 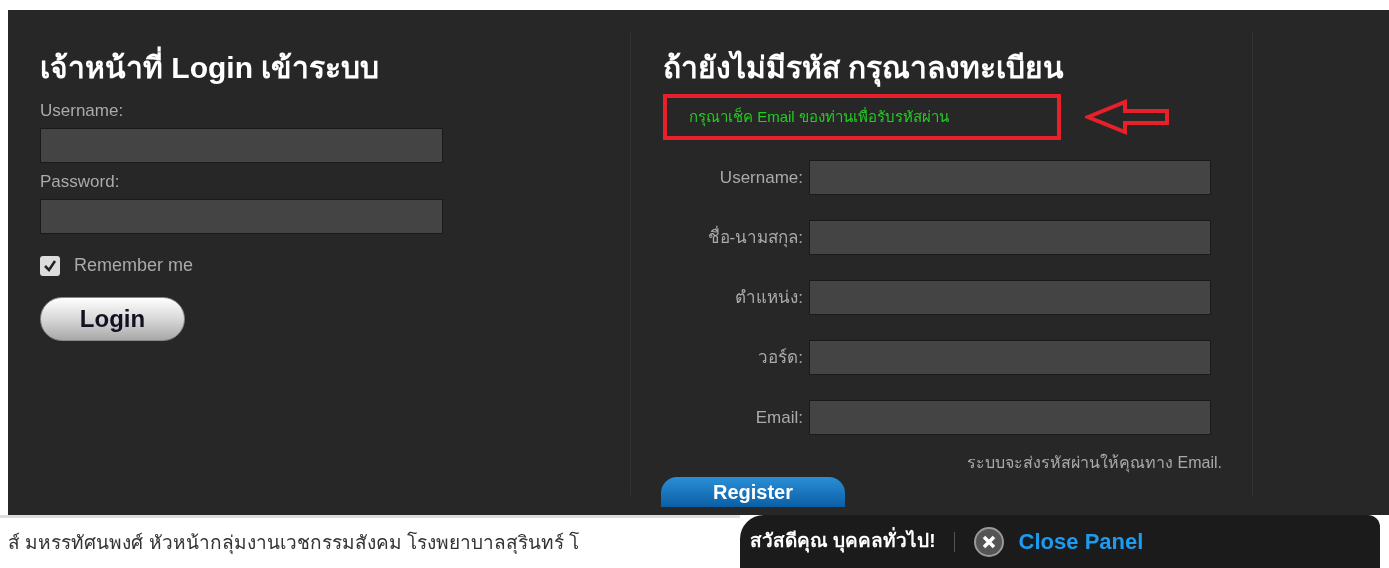 I want to click on field-label: วอร์ด:, so click(x=780, y=357).